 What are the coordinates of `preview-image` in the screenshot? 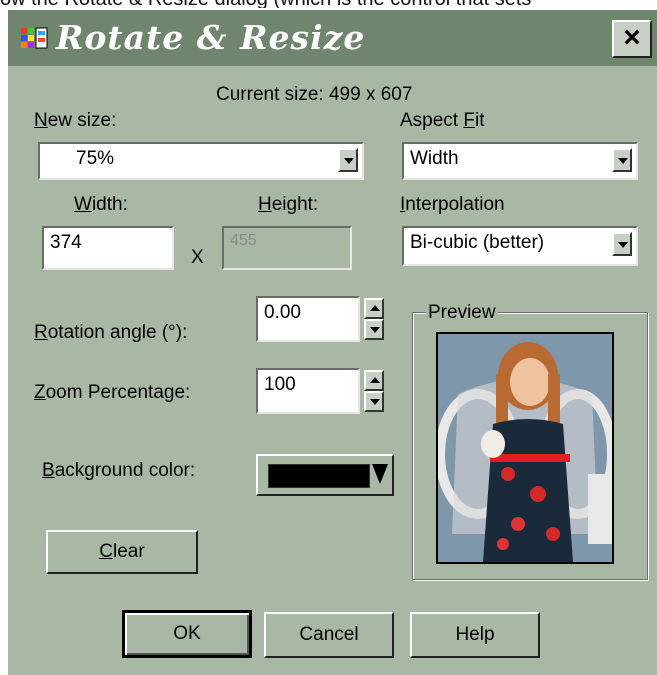 It's located at (525, 448).